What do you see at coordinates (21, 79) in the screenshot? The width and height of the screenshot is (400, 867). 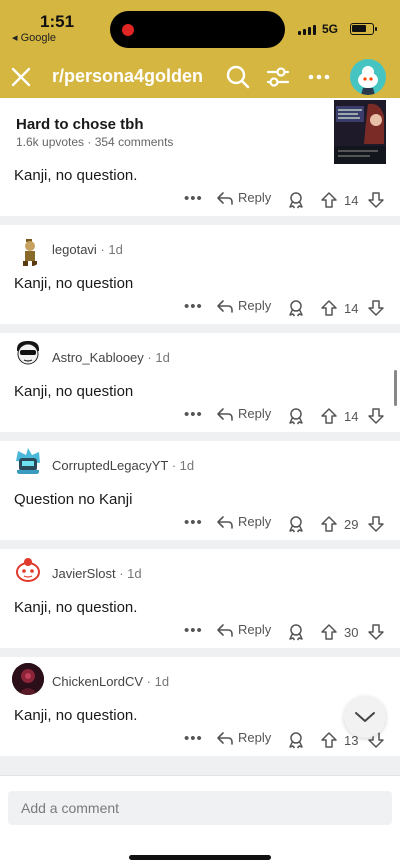 I see `close-icon` at bounding box center [21, 79].